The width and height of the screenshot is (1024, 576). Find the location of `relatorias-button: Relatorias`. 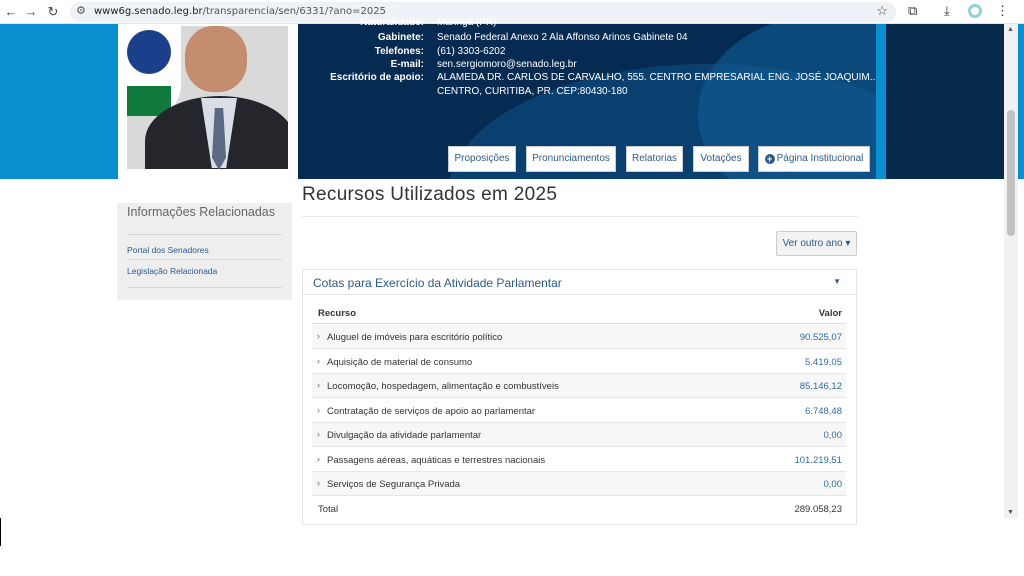

relatorias-button: Relatorias is located at coordinates (654, 159).